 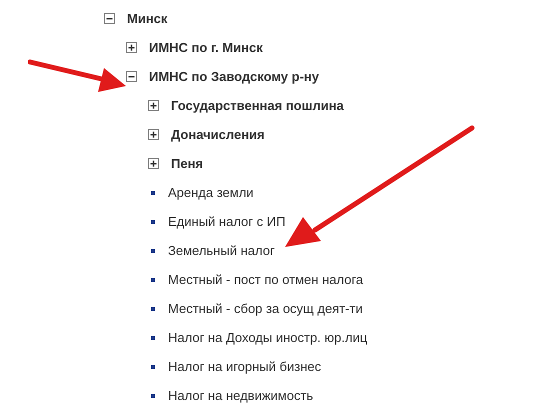 What do you see at coordinates (187, 163) in the screenshot?
I see `tree-item: Пеня` at bounding box center [187, 163].